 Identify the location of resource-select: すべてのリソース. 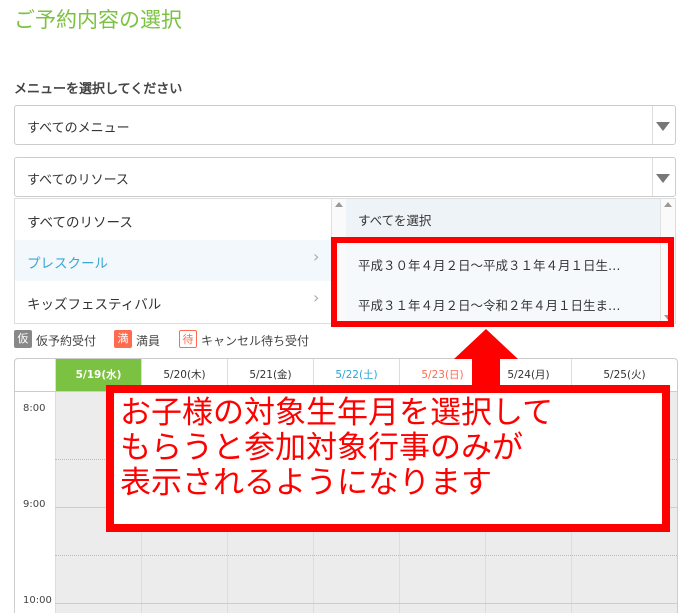
(345, 177).